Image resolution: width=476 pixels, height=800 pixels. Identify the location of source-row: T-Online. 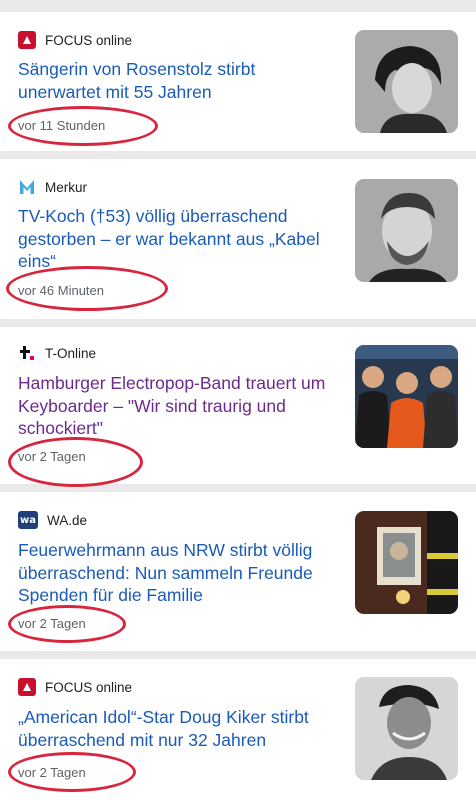
(57, 353).